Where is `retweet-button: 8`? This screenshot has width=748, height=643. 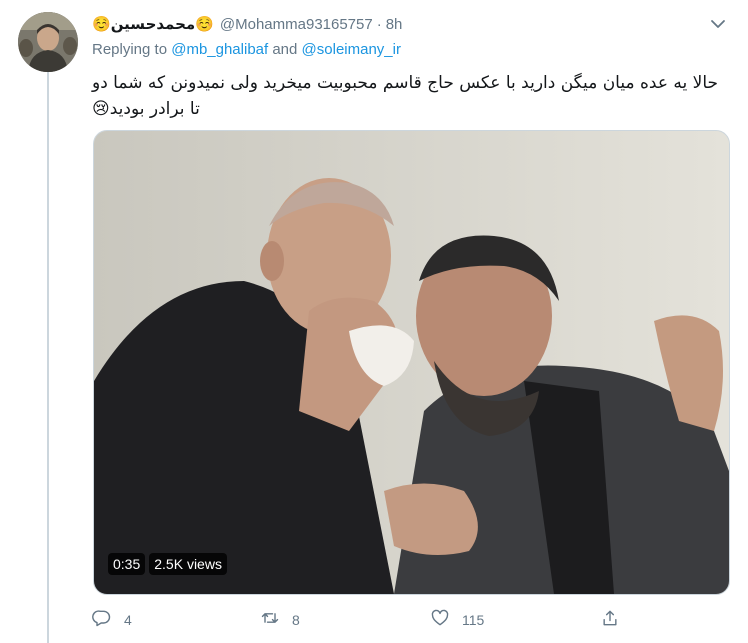
retweet-button: 8 is located at coordinates (280, 619).